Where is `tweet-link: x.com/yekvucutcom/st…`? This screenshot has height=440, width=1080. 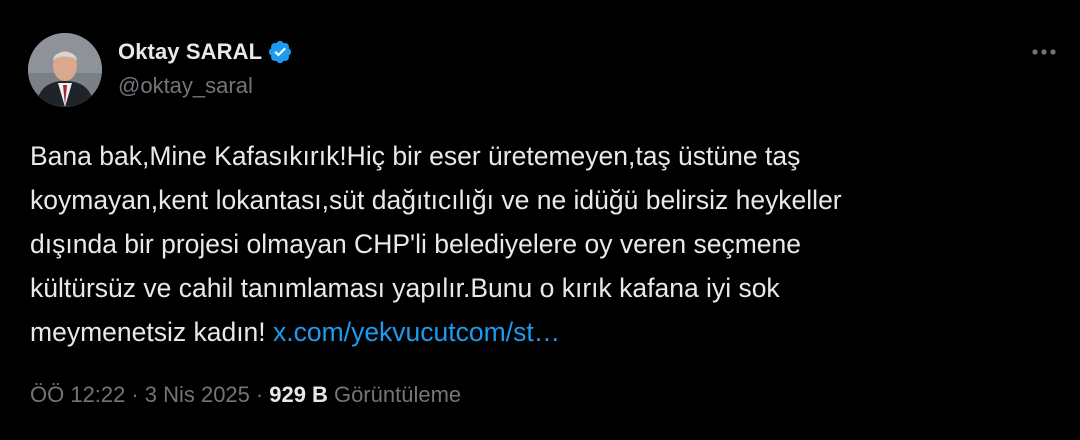 tweet-link: x.com/yekvucutcom/st… is located at coordinates (416, 332).